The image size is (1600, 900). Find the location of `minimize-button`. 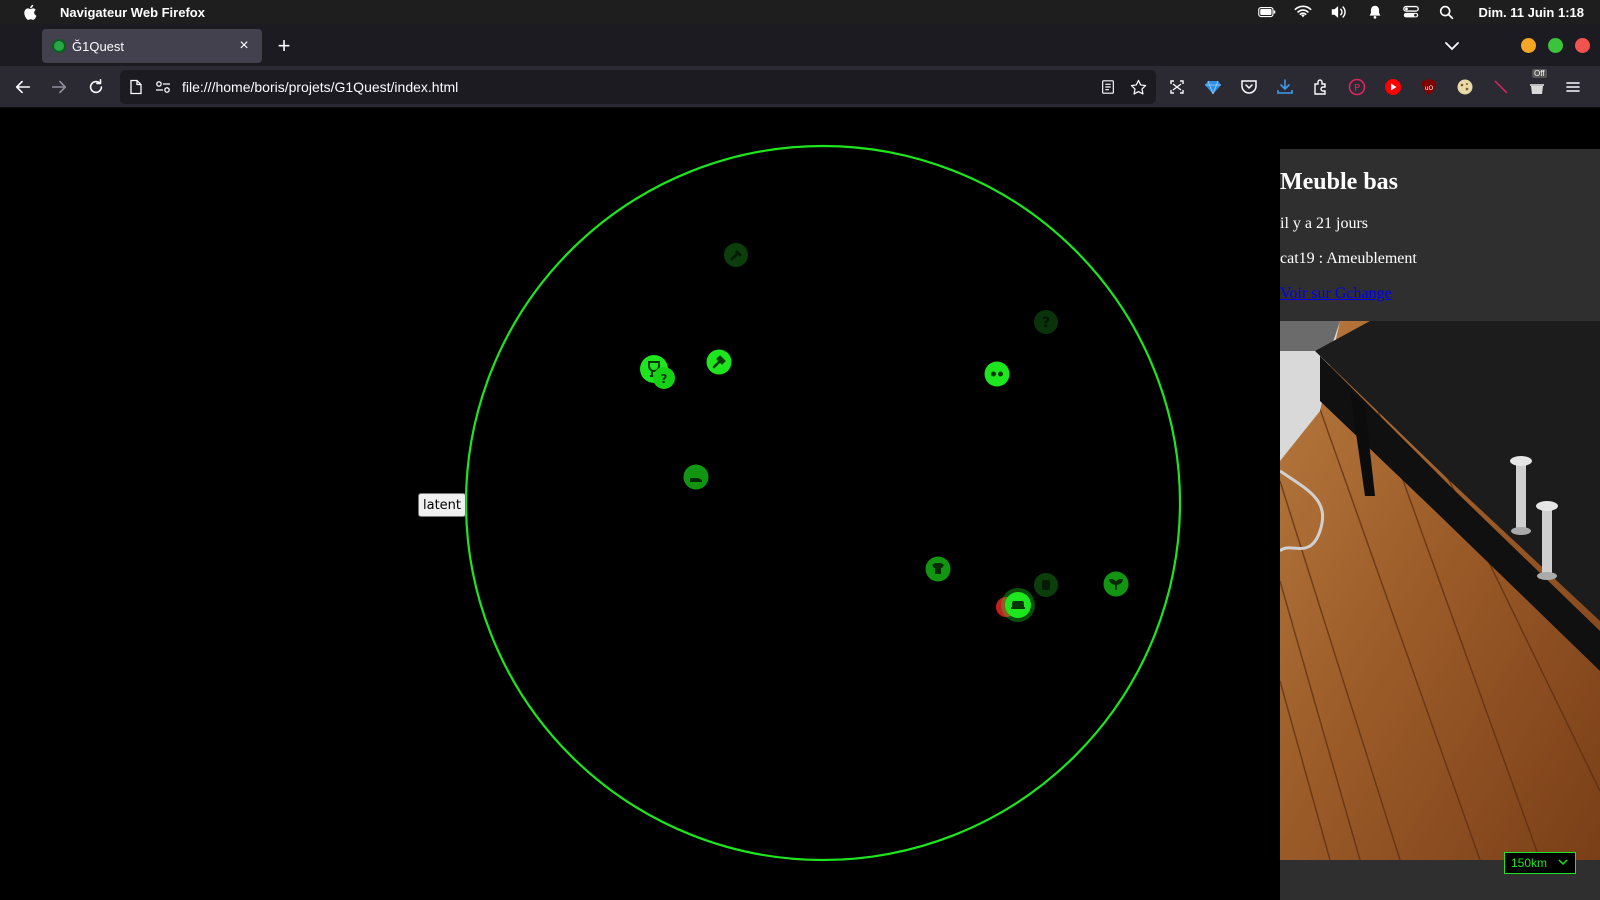

minimize-button is located at coordinates (1528, 45).